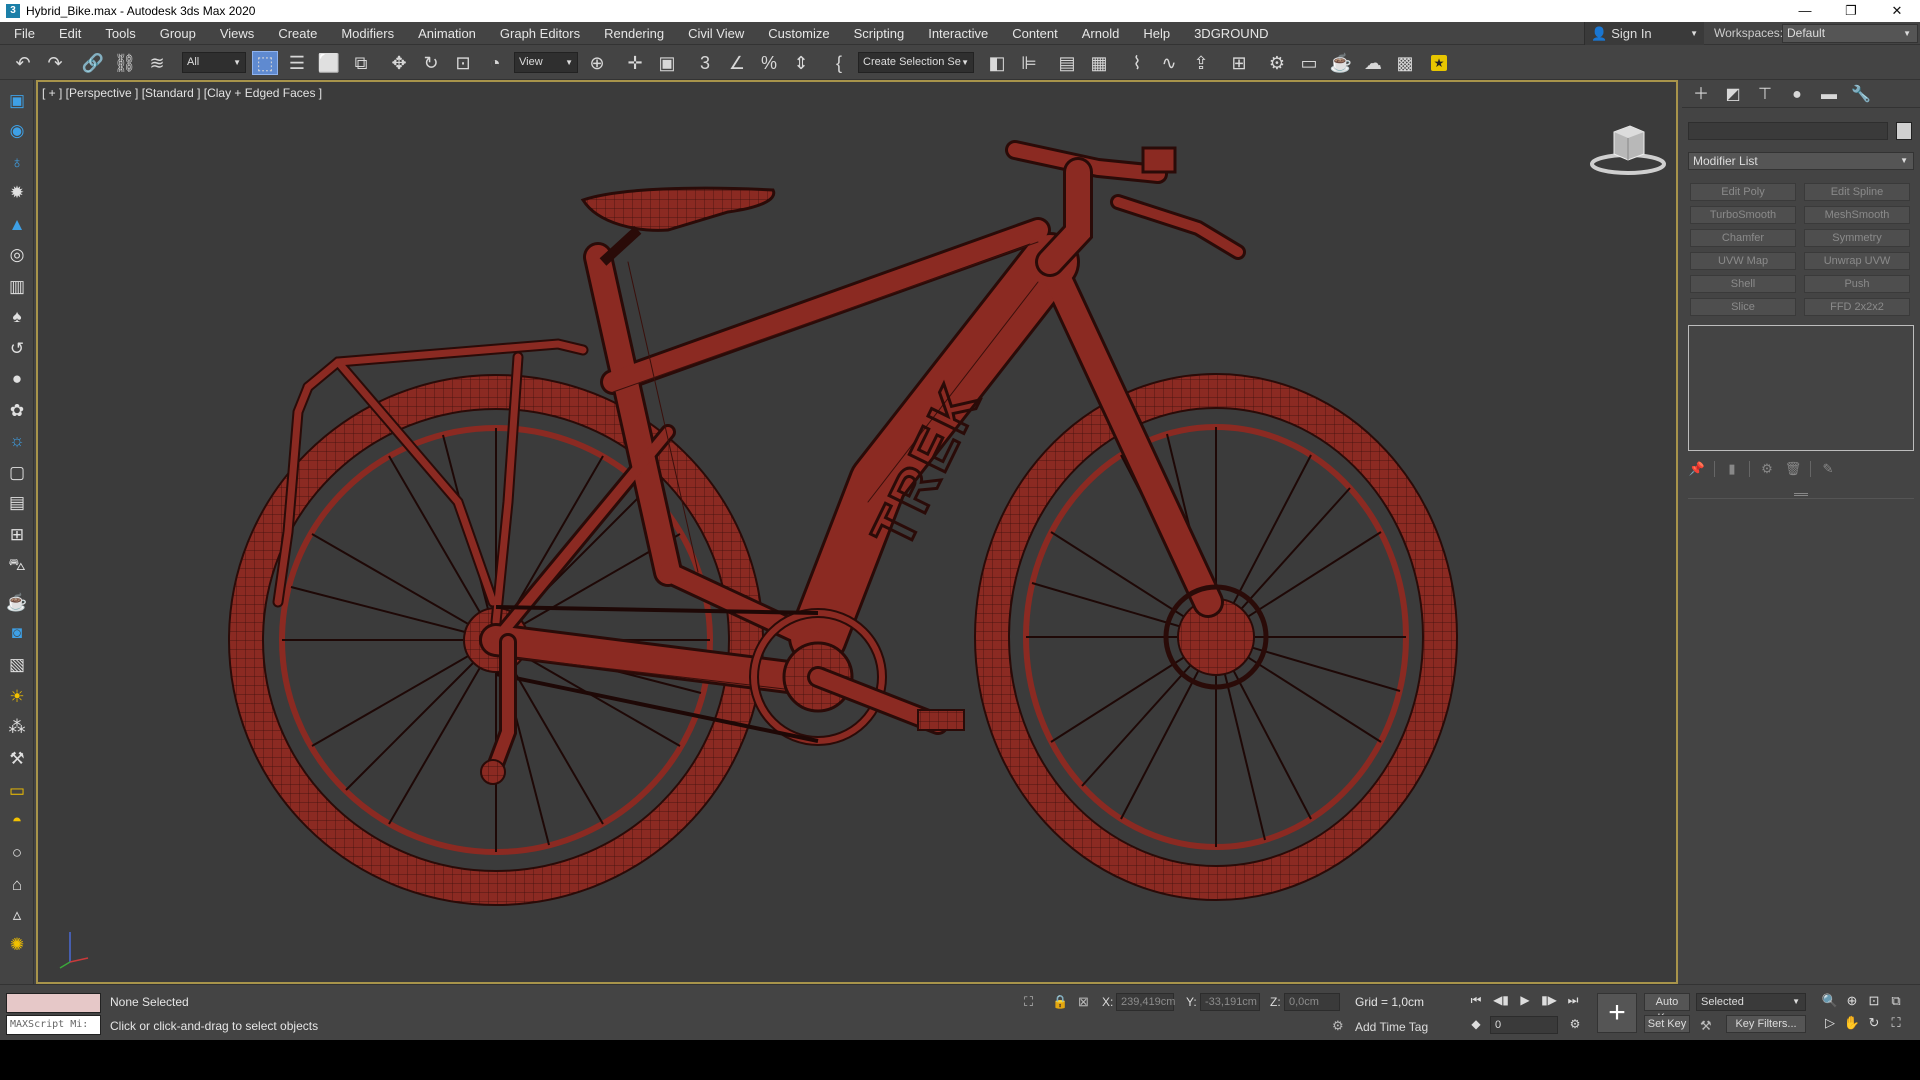  Describe the element at coordinates (1145, 1002) in the screenshot. I see `x-coord-field: 239,419cm` at that location.